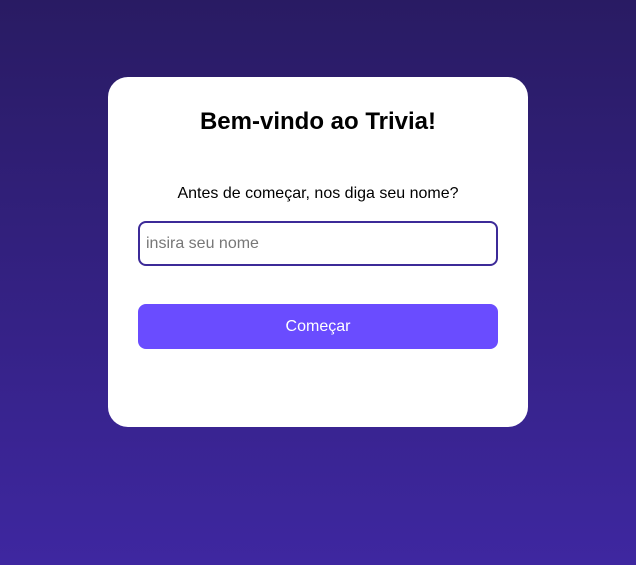 This screenshot has width=636, height=565. I want to click on start-button: Começar, so click(318, 326).